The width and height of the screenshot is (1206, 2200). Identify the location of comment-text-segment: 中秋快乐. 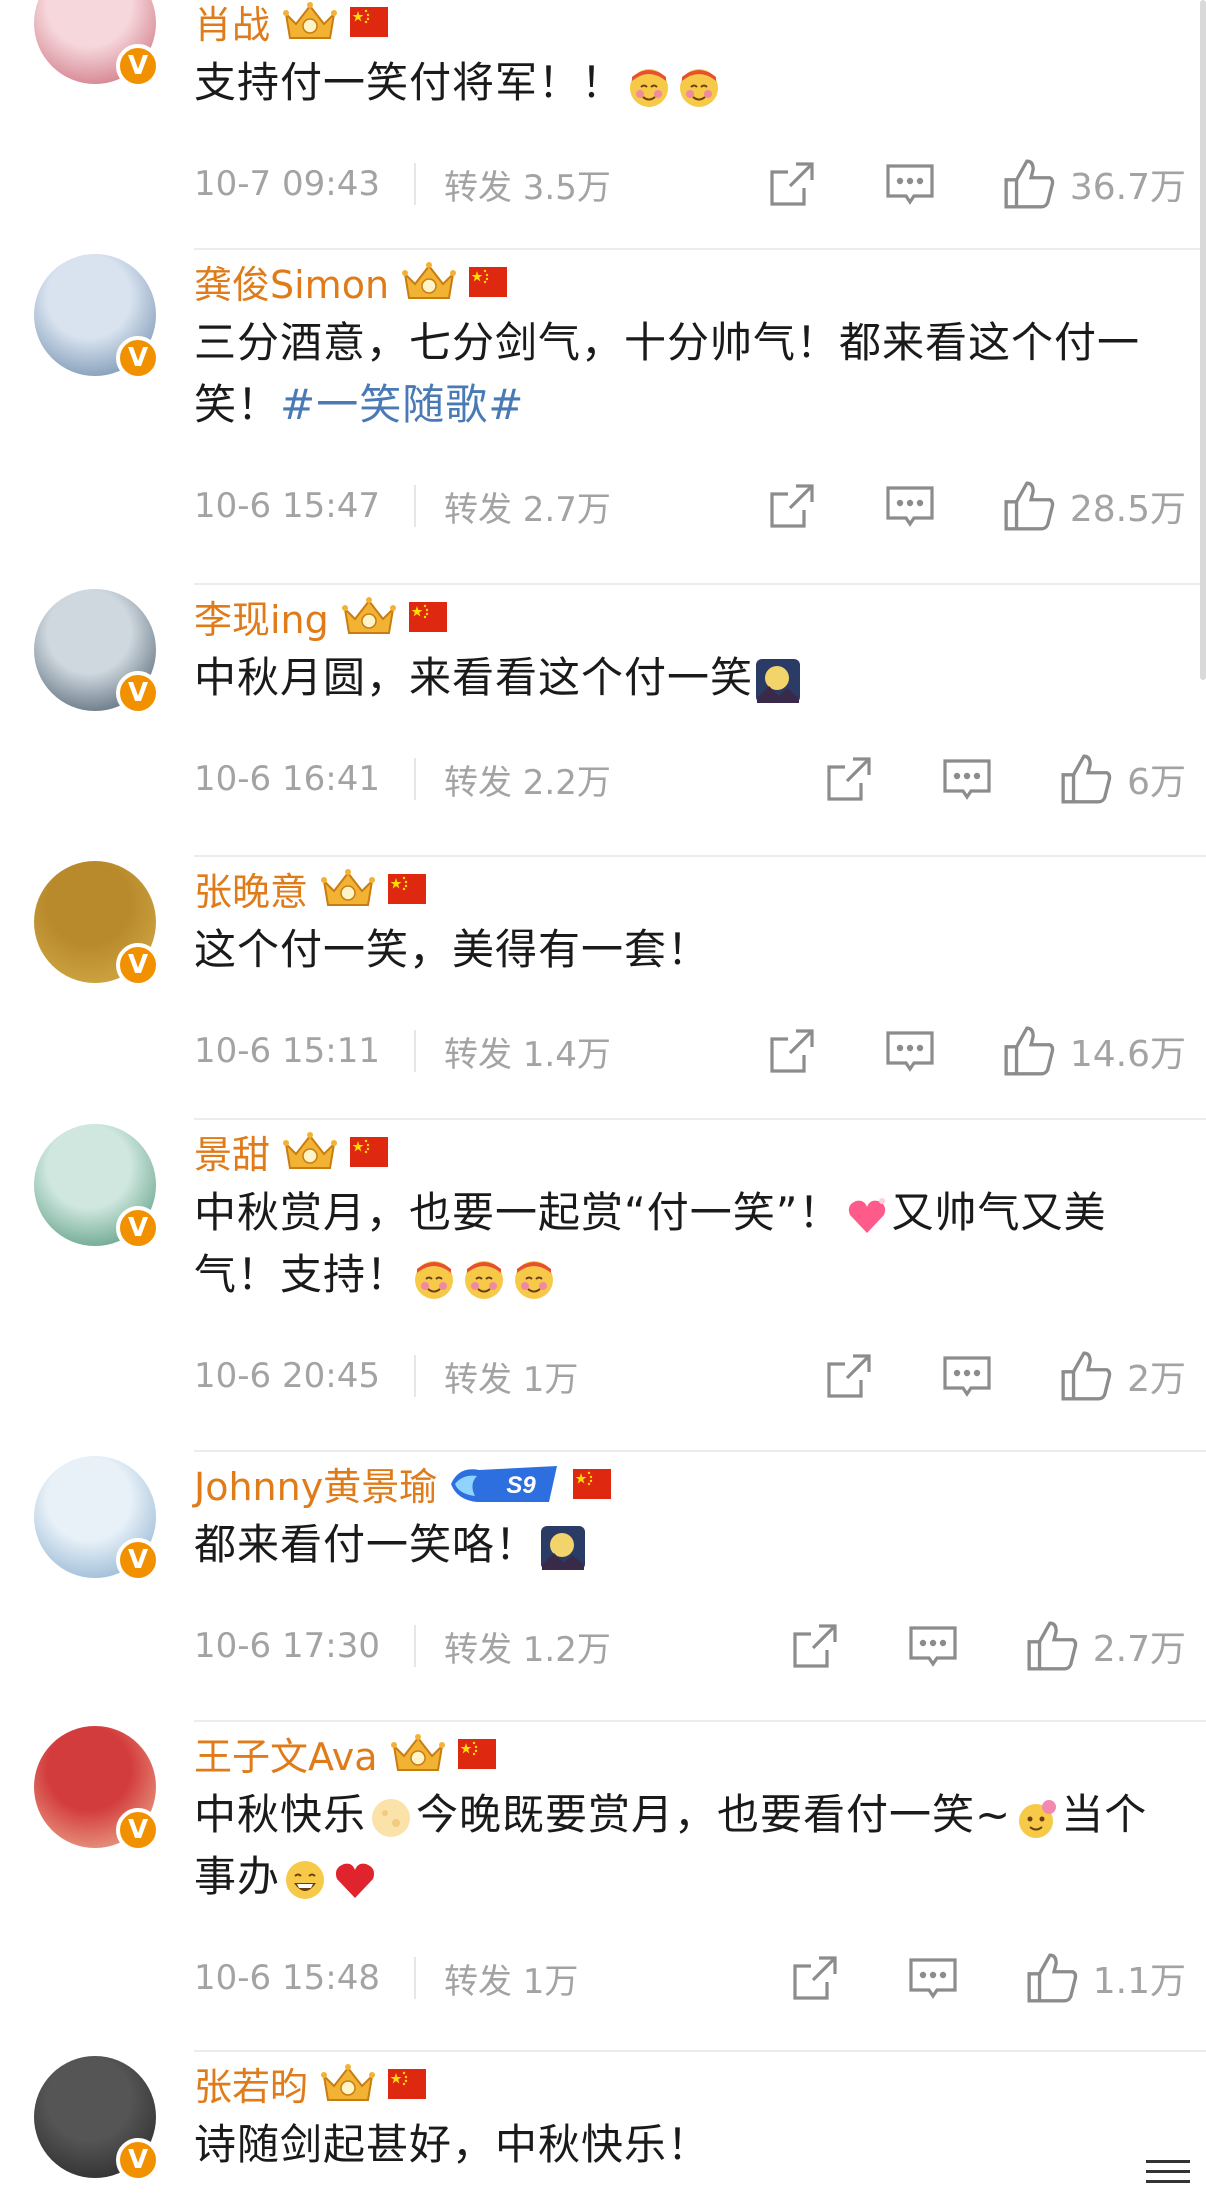
(280, 1814).